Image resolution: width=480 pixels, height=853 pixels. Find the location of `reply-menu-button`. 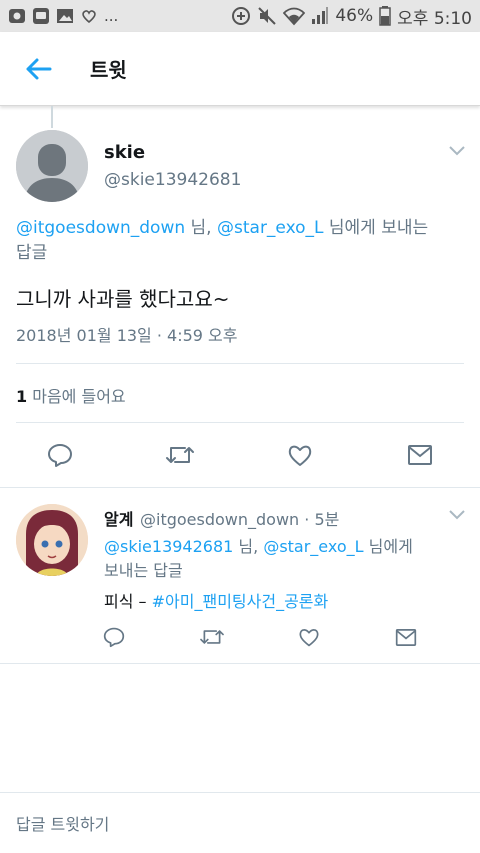

reply-menu-button is located at coordinates (457, 515).